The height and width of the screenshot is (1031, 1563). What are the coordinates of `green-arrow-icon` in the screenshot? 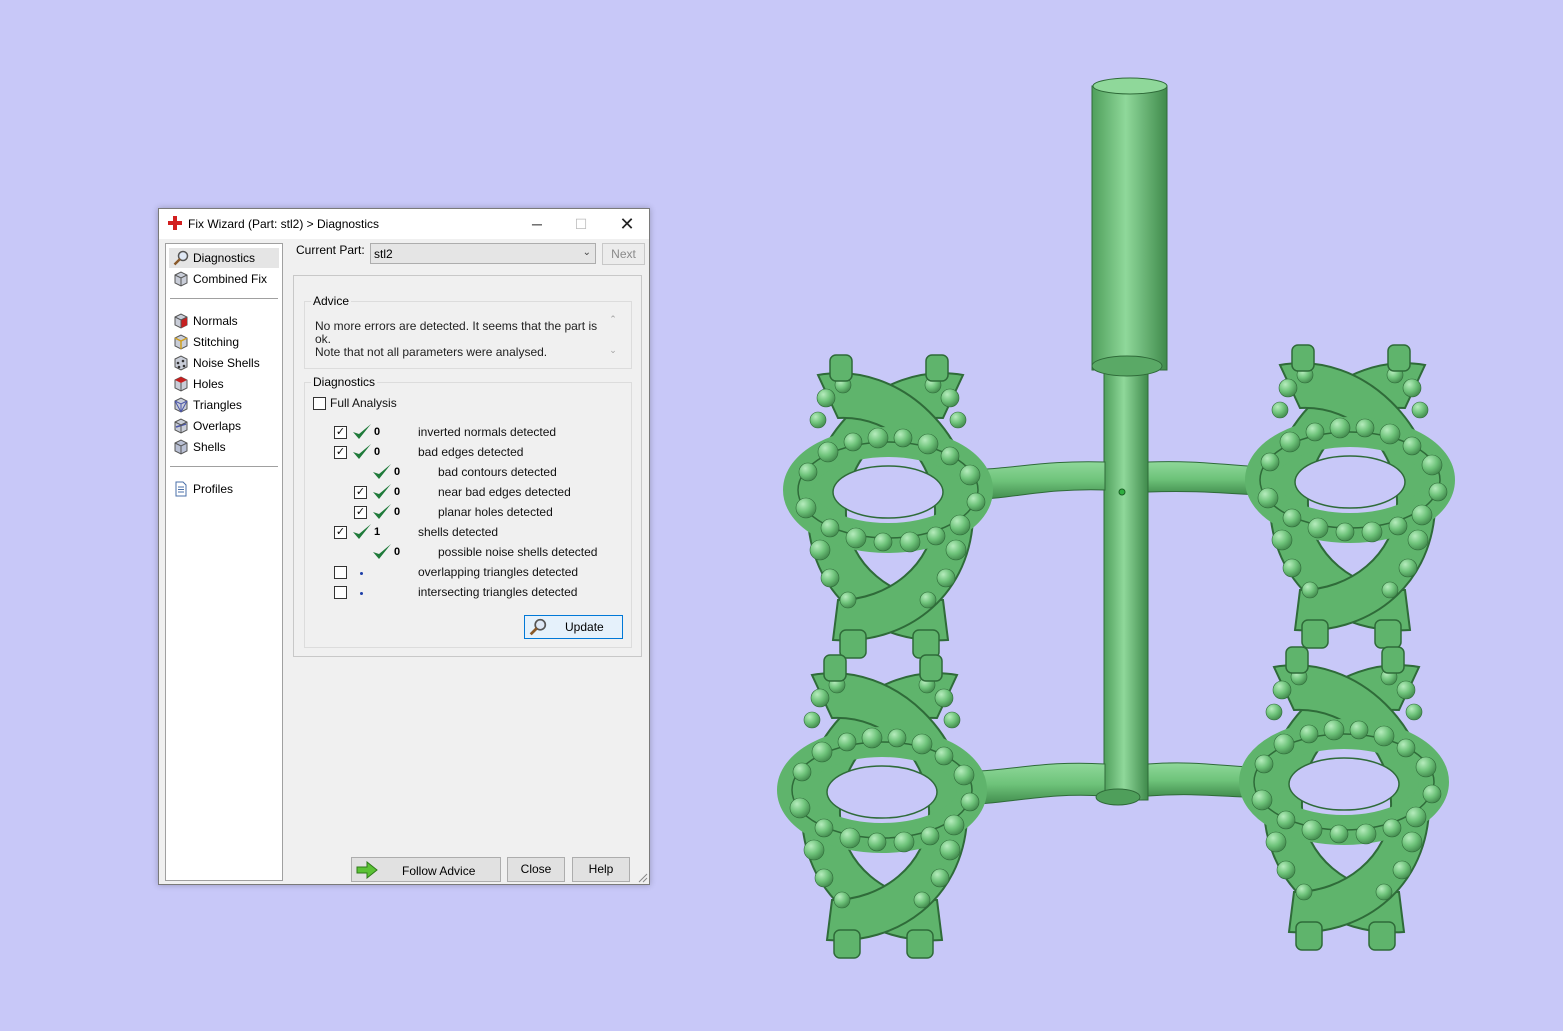 It's located at (367, 870).